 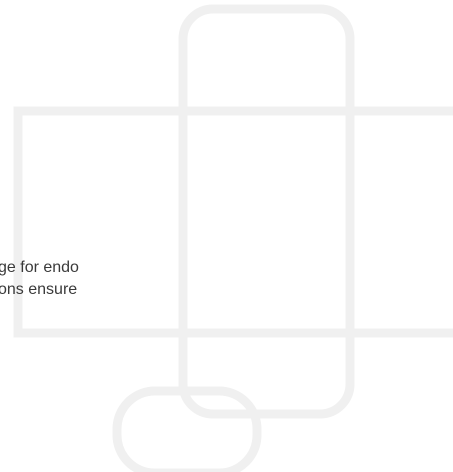 What do you see at coordinates (39, 289) in the screenshot?
I see `body-text-line-2: ons ensure` at bounding box center [39, 289].